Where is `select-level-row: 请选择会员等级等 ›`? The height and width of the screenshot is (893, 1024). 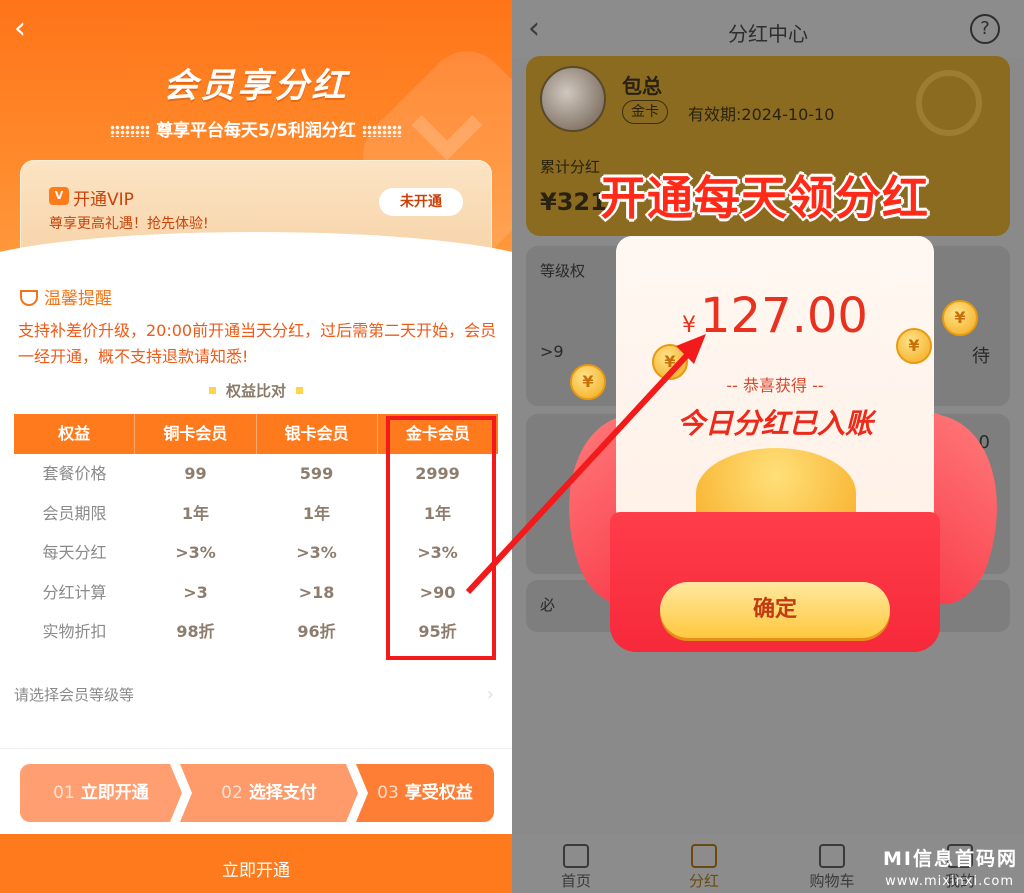 select-level-row: 请选择会员等级等 › is located at coordinates (256, 694).